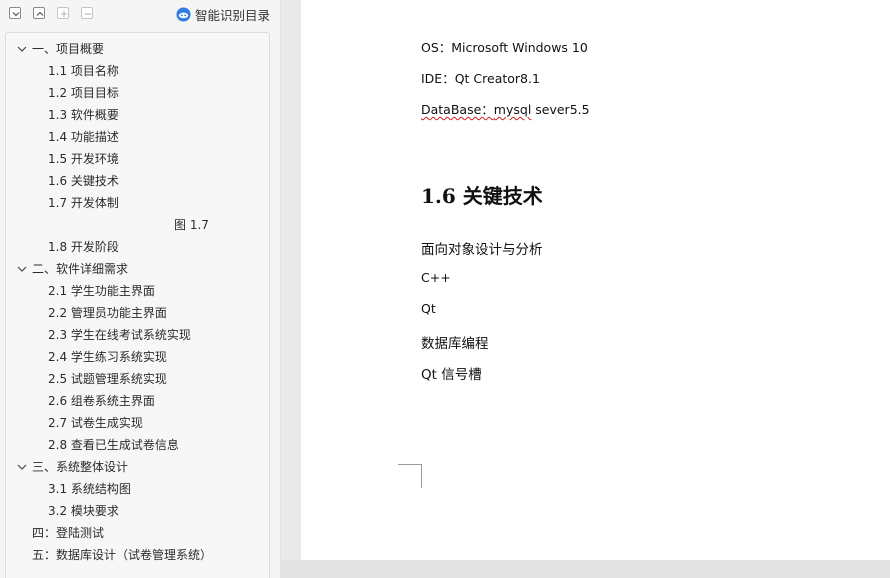 The image size is (890, 578). What do you see at coordinates (137, 489) in the screenshot?
I see `toc-item: 3.1 系统结构图` at bounding box center [137, 489].